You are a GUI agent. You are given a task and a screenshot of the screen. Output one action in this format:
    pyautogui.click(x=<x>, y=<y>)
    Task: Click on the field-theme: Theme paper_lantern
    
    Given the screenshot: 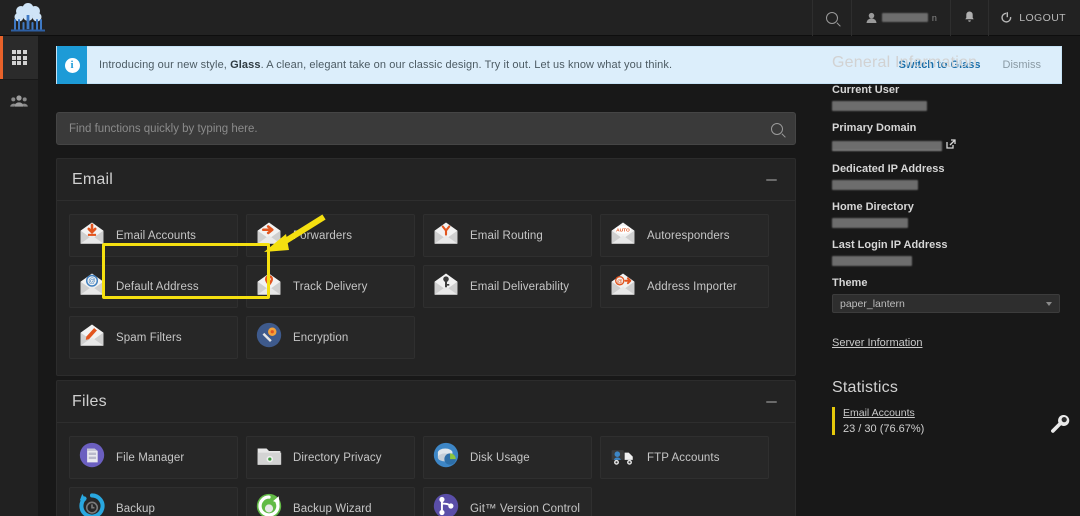 What is the action you would take?
    pyautogui.click(x=946, y=295)
    